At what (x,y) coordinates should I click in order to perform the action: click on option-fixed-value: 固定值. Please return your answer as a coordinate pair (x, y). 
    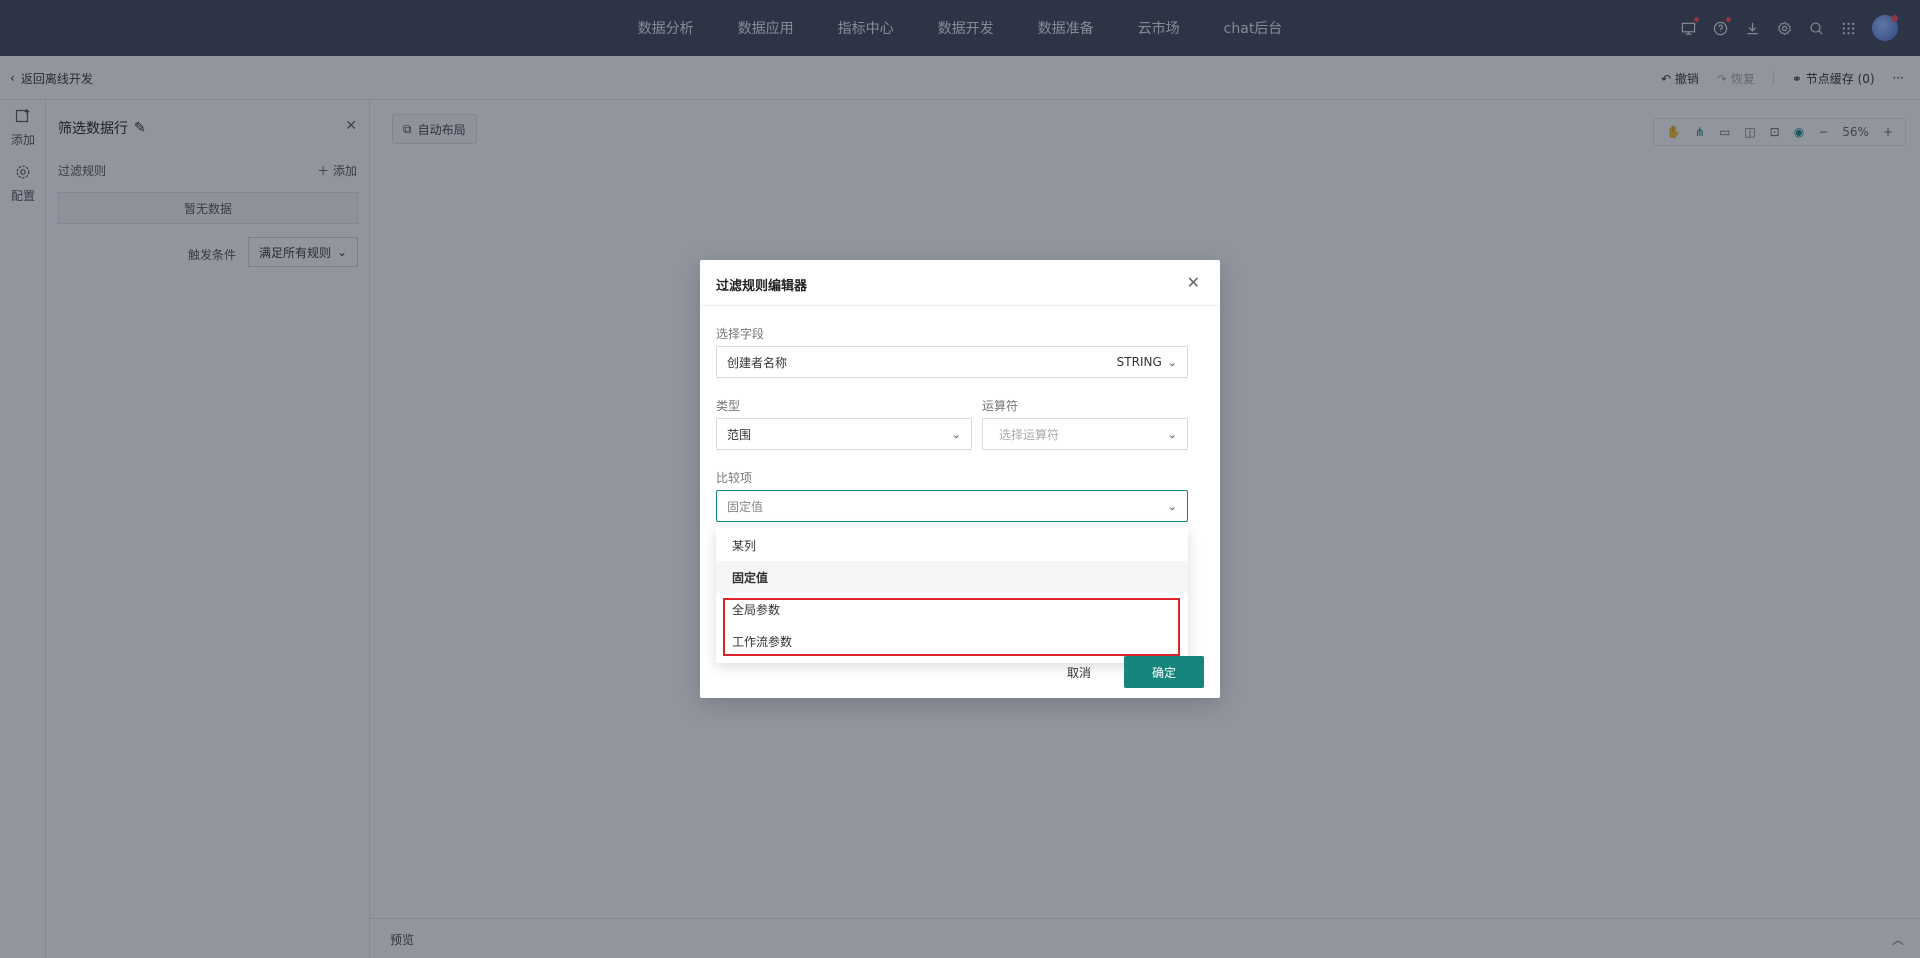
    Looking at the image, I should click on (952, 577).